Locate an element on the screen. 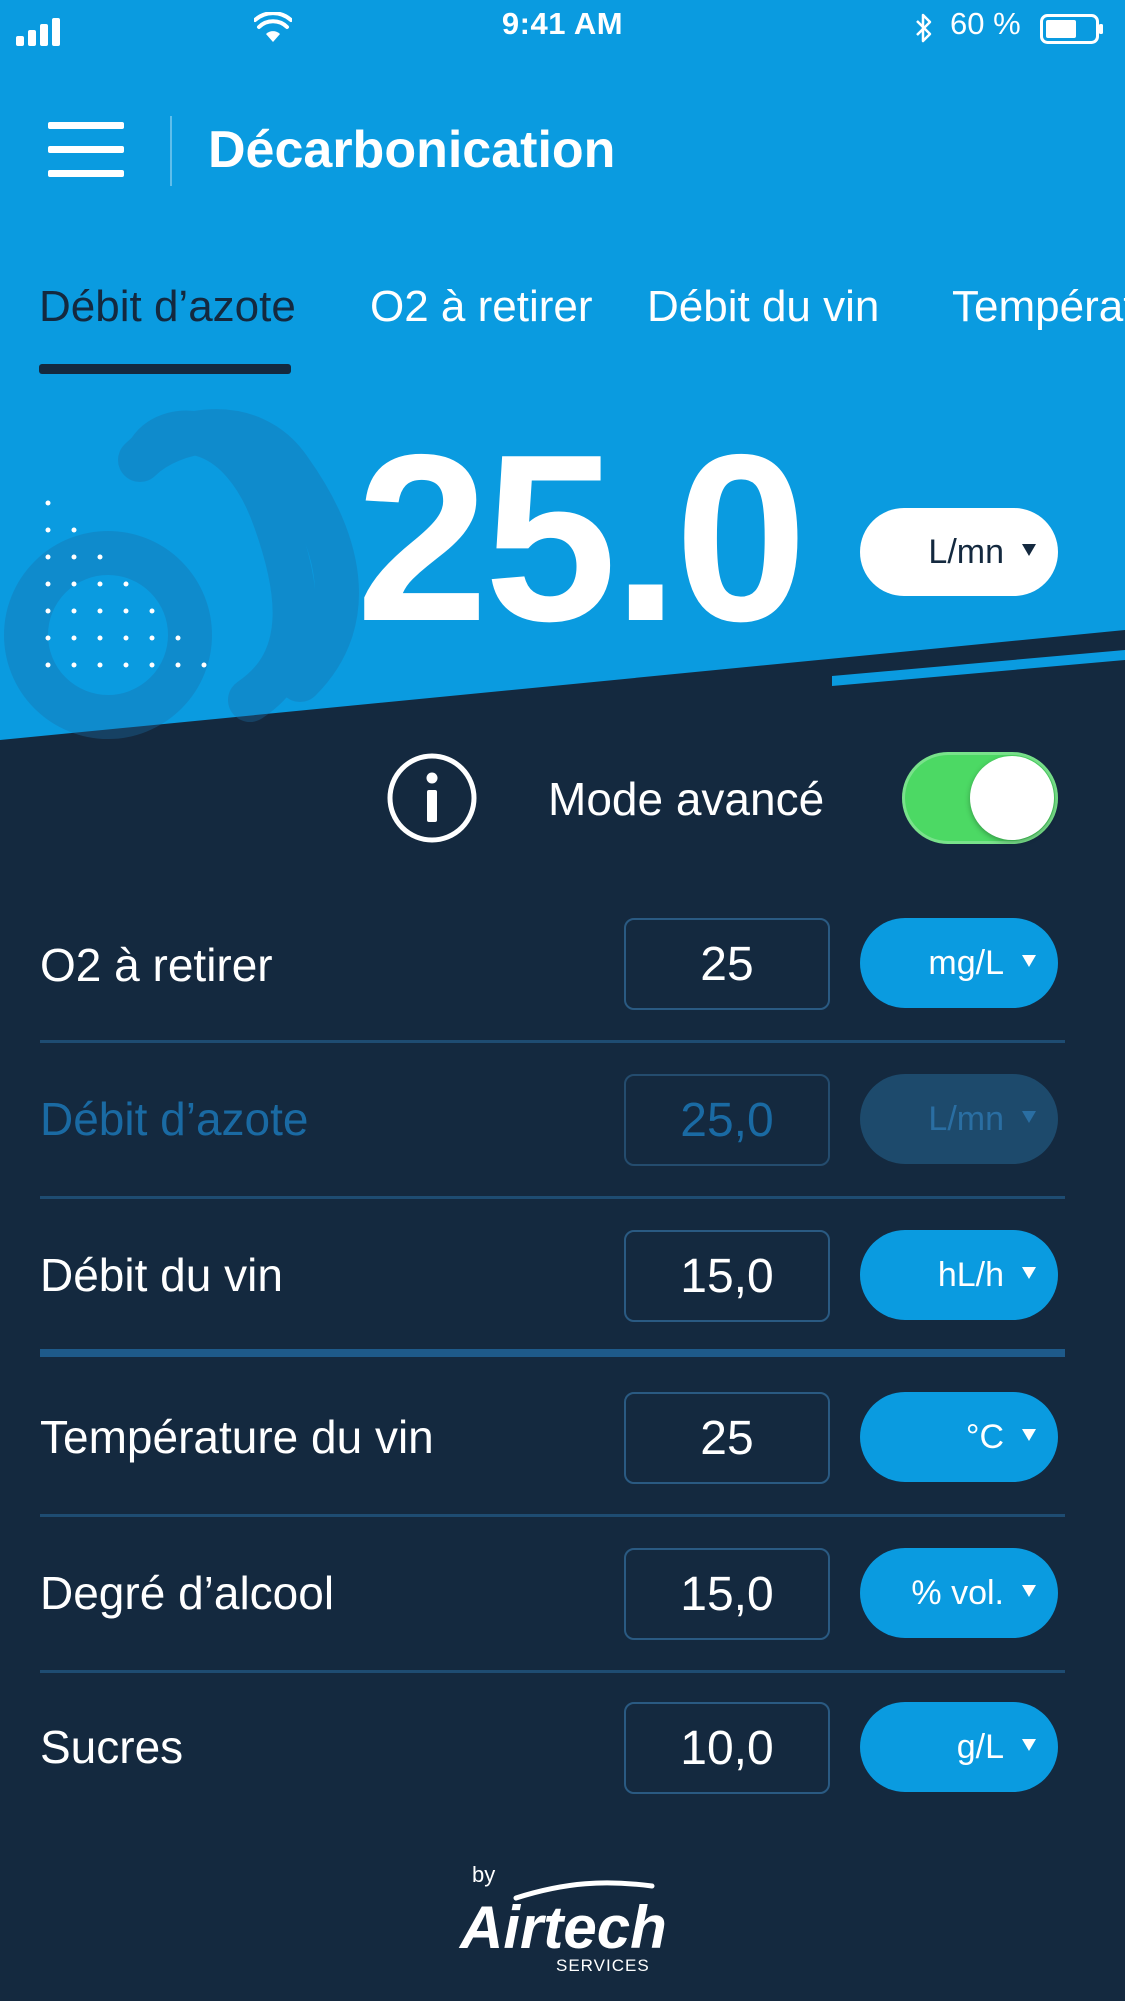  unit-label: % vol. is located at coordinates (957, 1592).